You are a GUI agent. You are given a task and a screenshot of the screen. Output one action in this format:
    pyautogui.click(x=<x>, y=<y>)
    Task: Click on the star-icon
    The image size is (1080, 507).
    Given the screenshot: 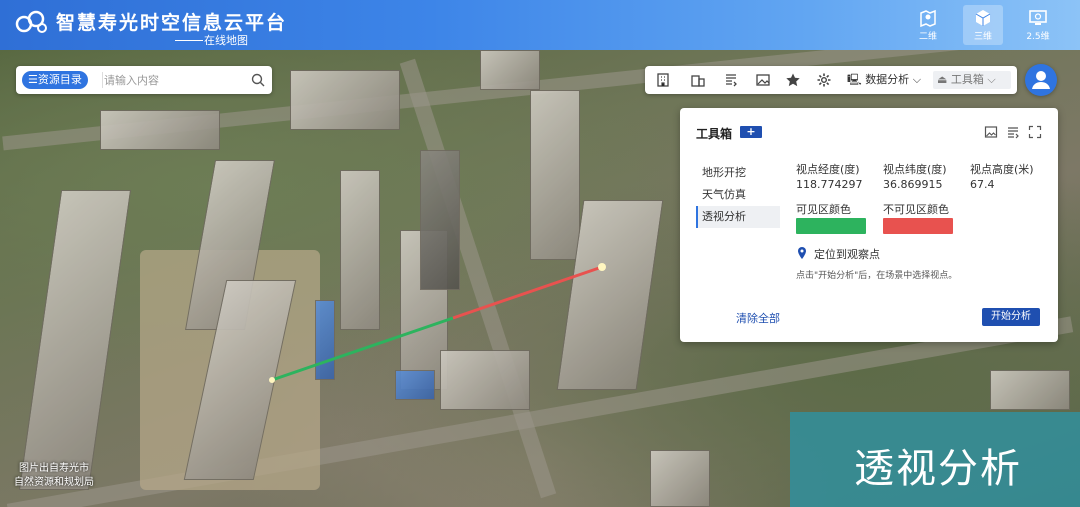 What is the action you would take?
    pyautogui.click(x=793, y=80)
    